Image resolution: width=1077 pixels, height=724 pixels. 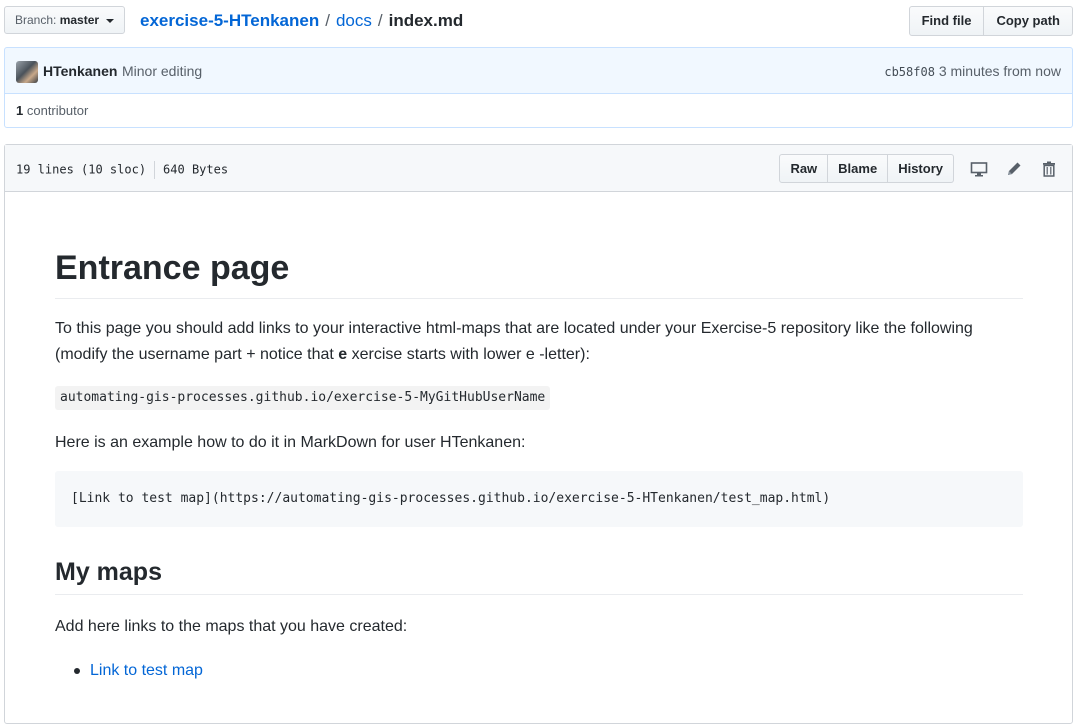 I want to click on history-button: History, so click(x=921, y=168).